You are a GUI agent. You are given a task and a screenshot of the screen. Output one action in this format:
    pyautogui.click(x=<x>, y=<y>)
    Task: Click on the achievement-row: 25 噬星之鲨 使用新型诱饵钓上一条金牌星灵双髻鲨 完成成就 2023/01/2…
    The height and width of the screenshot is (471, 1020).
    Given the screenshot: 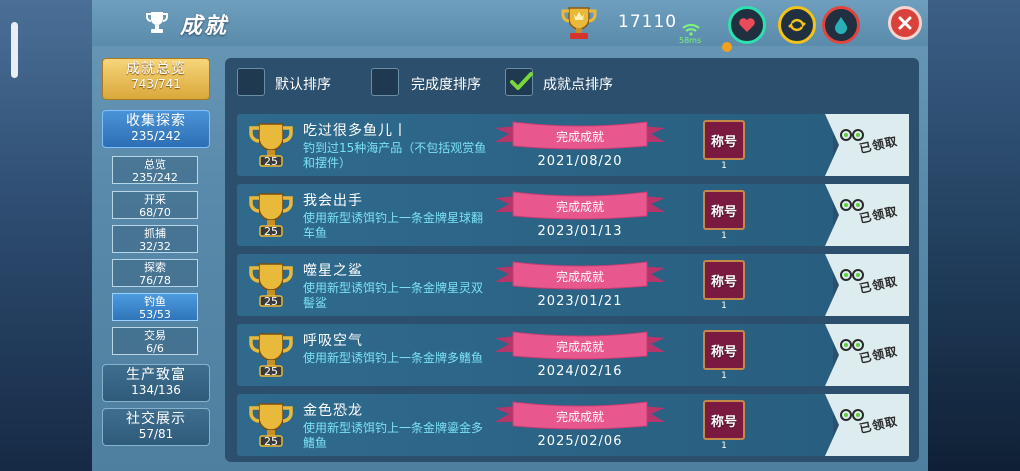 What is the action you would take?
    pyautogui.click(x=535, y=285)
    